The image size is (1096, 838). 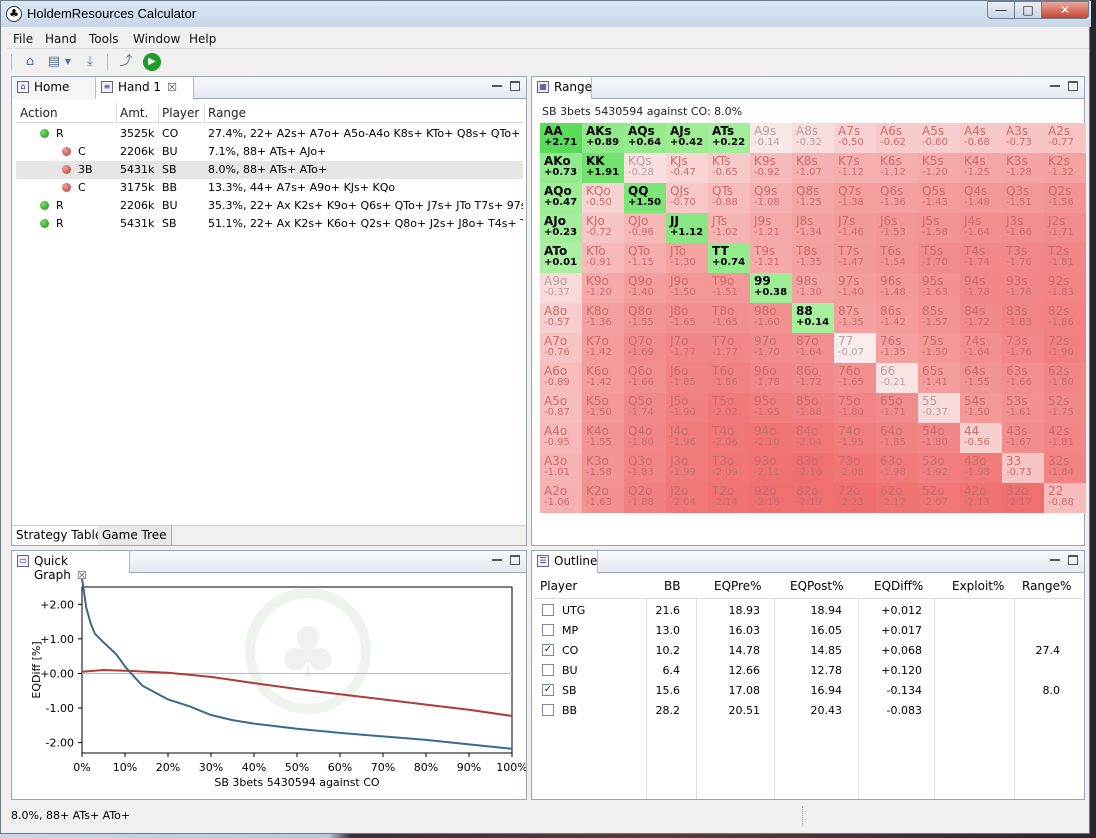 I want to click on range-cell: 64o -1.85, so click(x=897, y=438).